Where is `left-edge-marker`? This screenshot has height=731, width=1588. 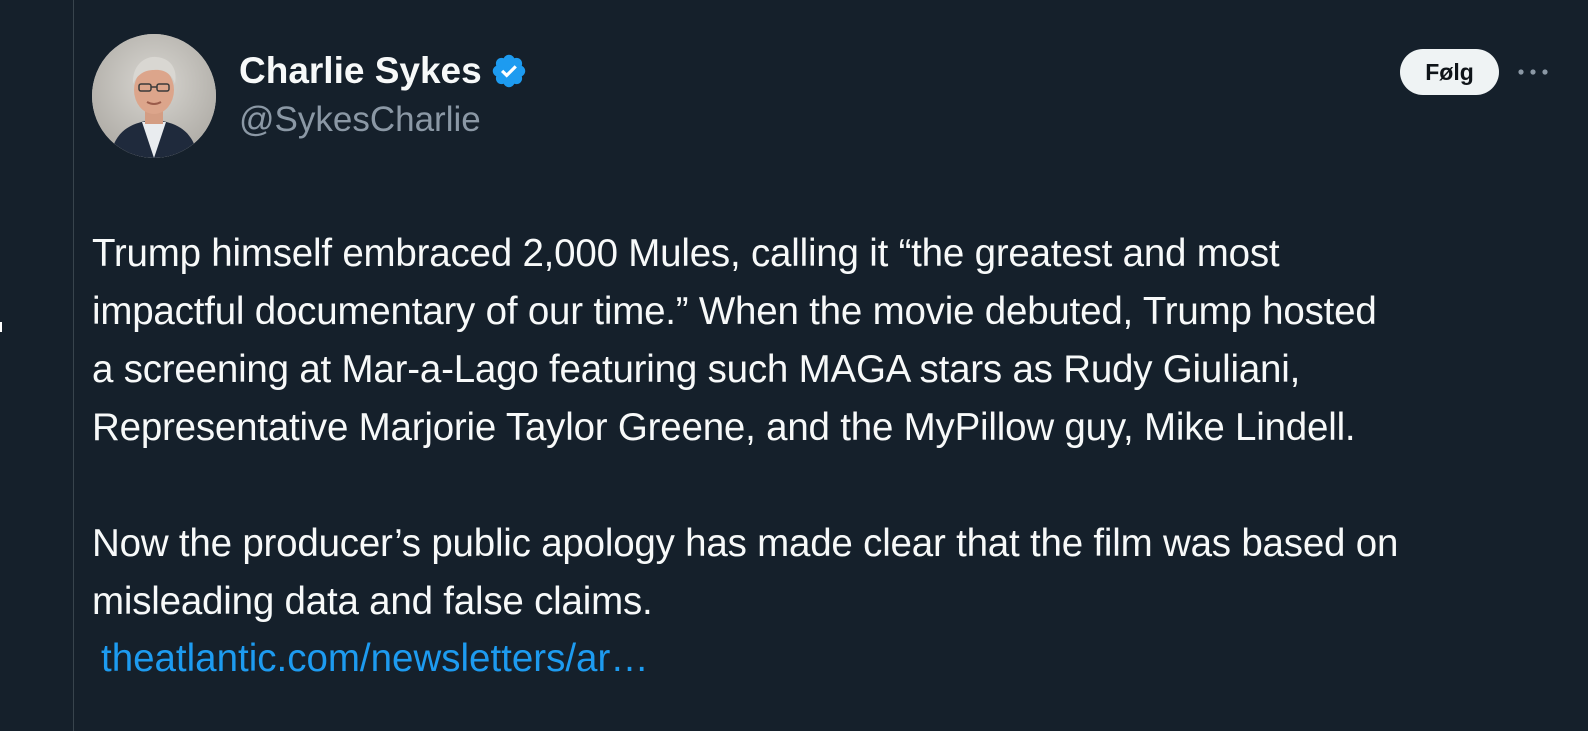 left-edge-marker is located at coordinates (1, 327).